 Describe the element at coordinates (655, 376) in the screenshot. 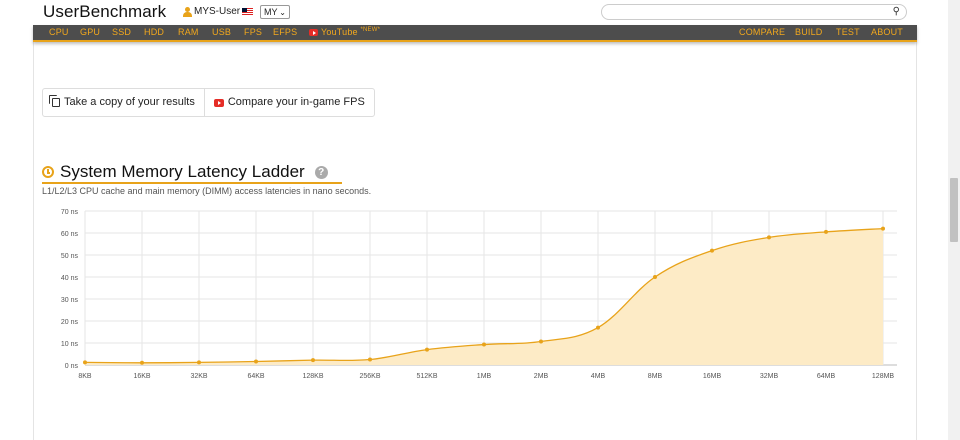

I see `x-tick-label: 8MB` at that location.